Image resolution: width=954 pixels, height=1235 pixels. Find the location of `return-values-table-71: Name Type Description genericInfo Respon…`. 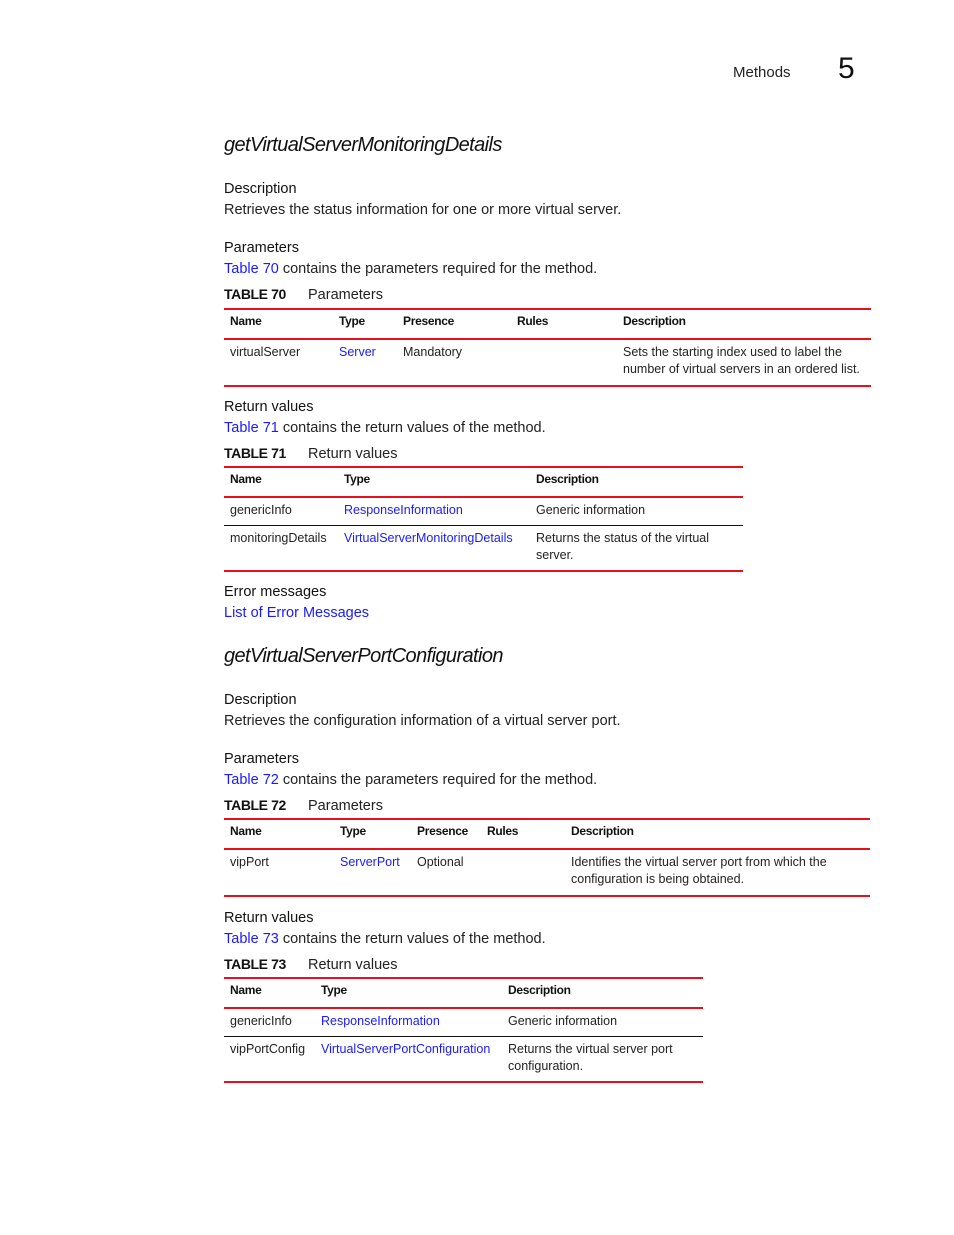

return-values-table-71: Name Type Description genericInfo Respon… is located at coordinates (483, 519).